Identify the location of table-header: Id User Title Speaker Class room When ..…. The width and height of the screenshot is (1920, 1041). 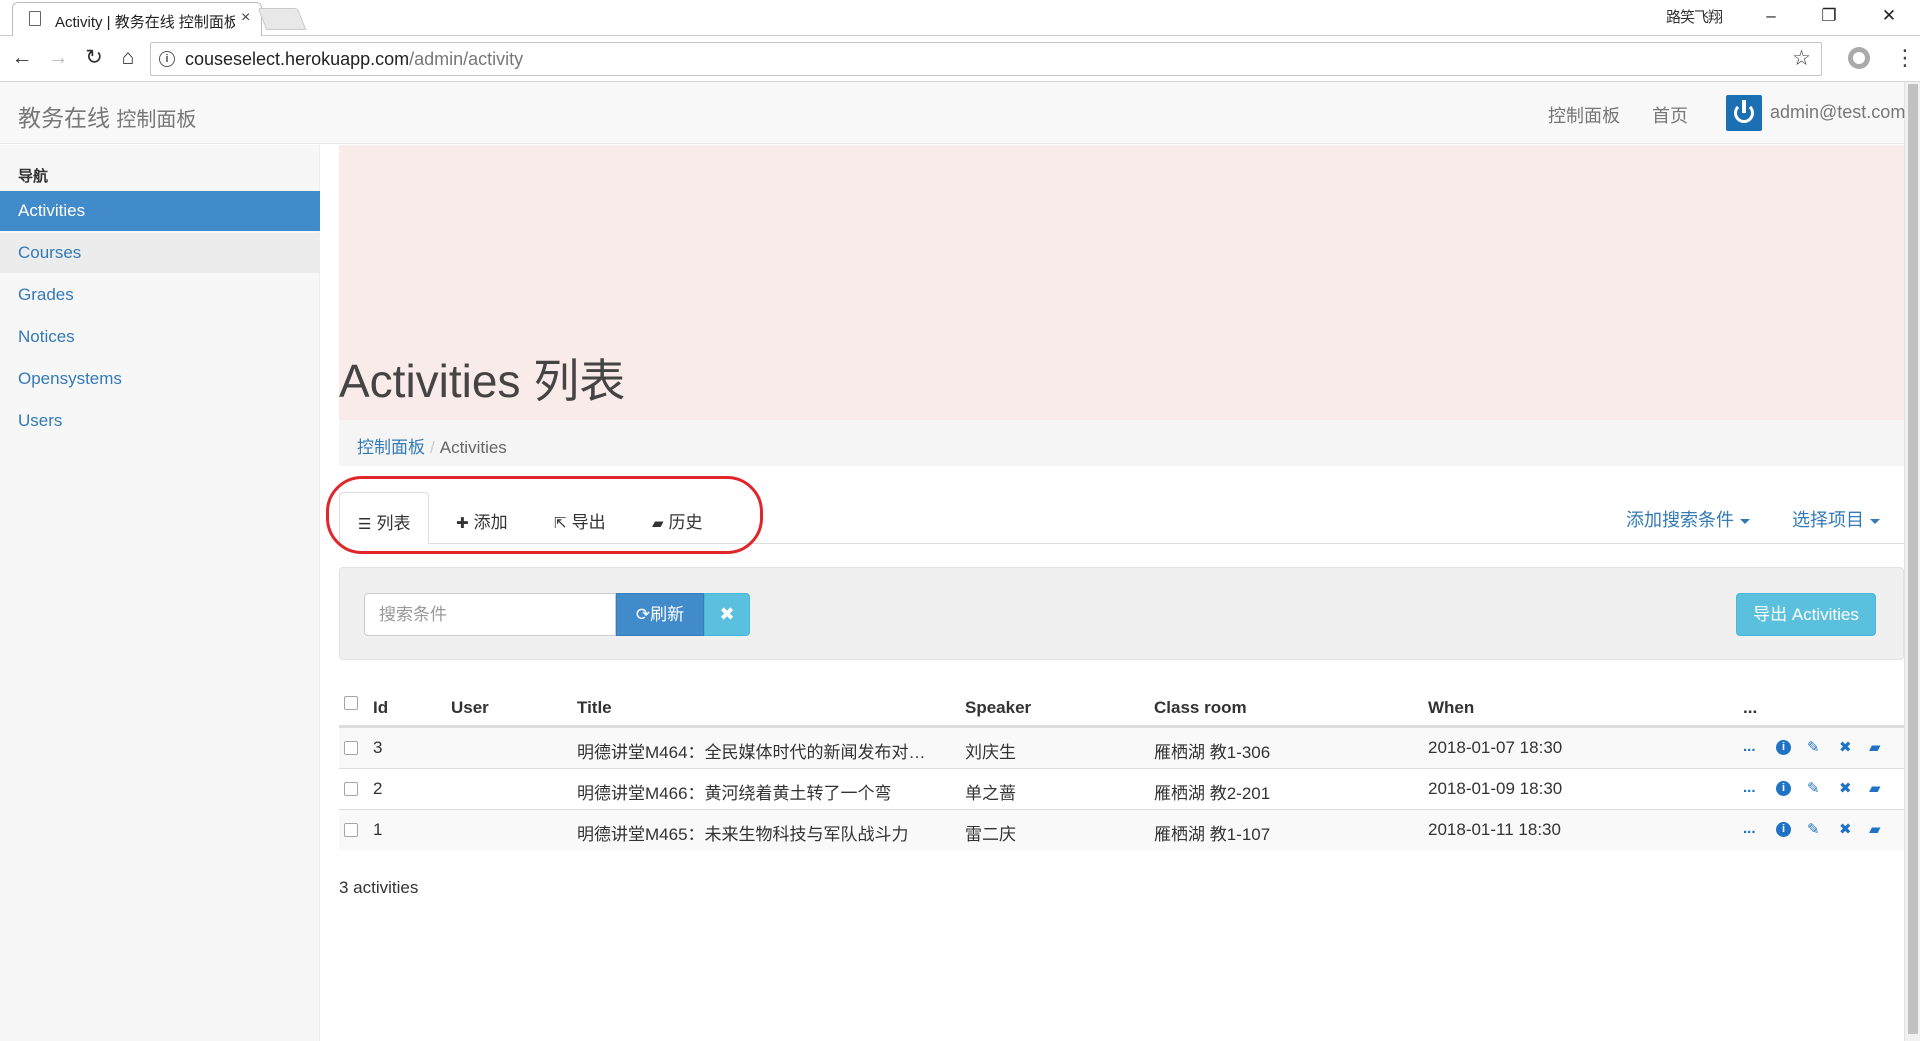
(1121, 706).